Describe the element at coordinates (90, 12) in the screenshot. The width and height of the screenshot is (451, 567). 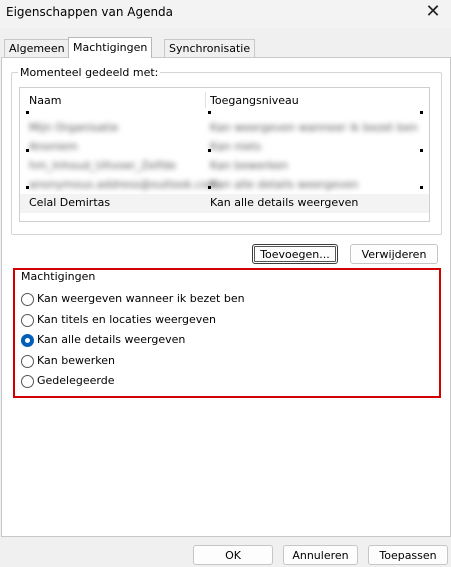
I see `window-title: Eigenschappen van Agenda` at that location.